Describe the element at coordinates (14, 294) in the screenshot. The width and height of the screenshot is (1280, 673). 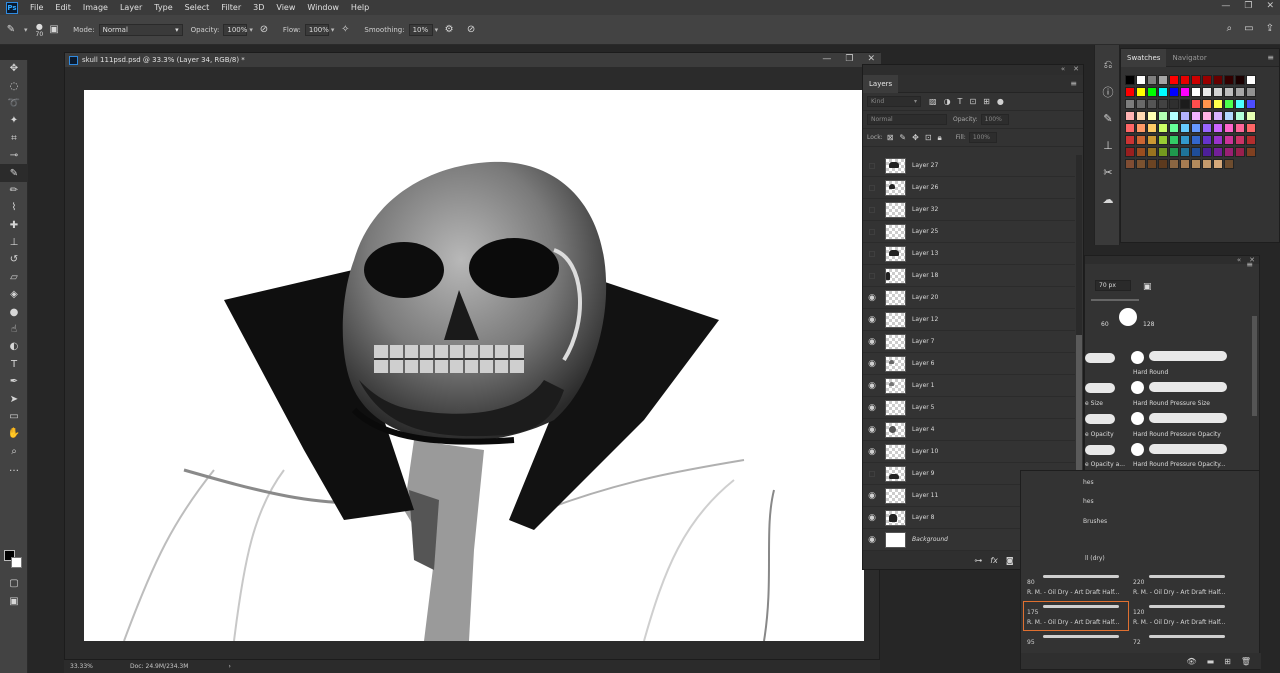
I see `paint-bucket-tool-icon: ◈` at that location.